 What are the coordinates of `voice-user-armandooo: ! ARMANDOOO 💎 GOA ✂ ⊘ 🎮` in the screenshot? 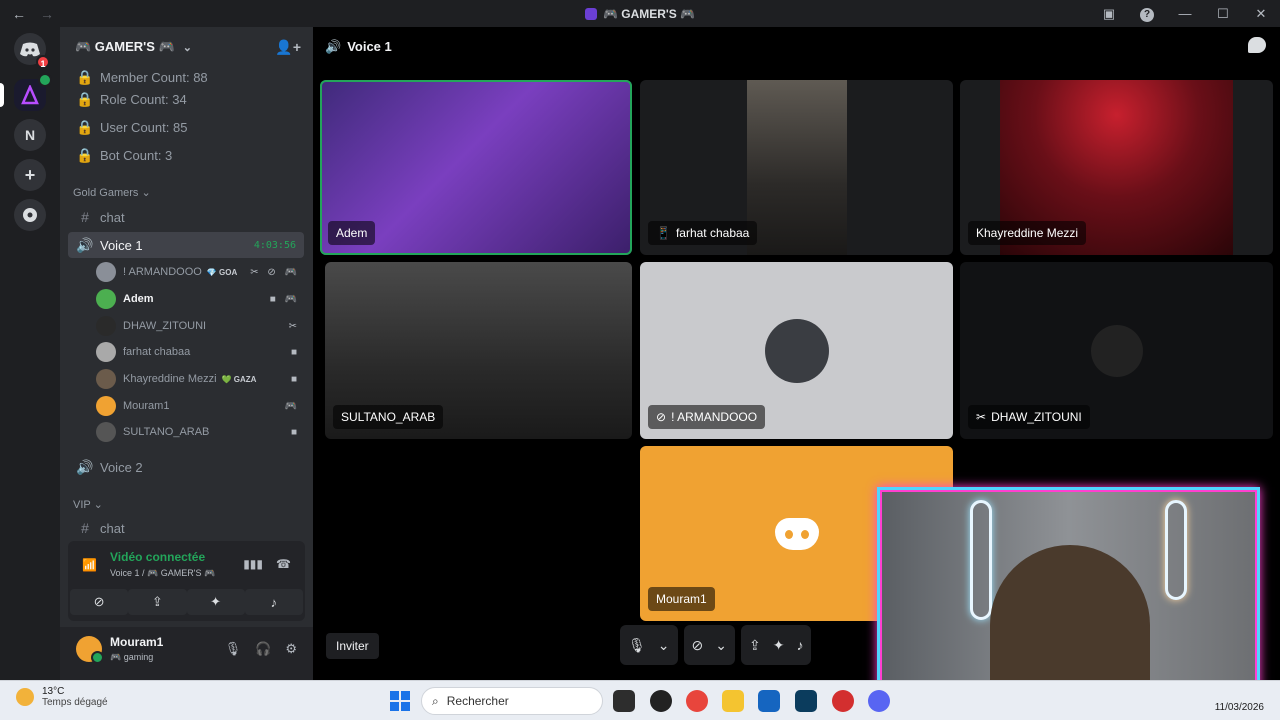 It's located at (201, 272).